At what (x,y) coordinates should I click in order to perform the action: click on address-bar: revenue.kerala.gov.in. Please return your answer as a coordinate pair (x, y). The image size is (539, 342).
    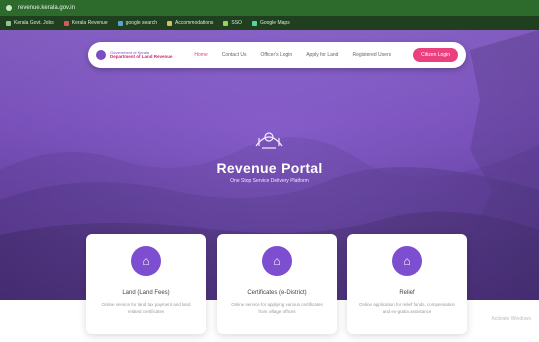
    Looking at the image, I should click on (269, 8).